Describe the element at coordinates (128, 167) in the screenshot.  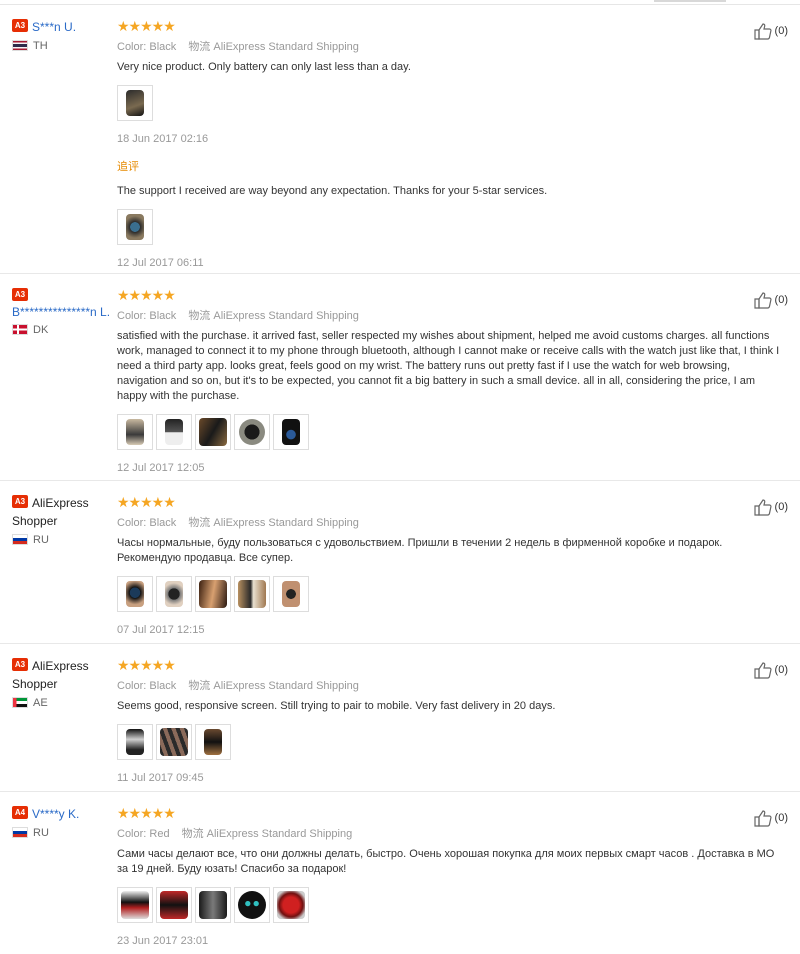
I see `additional-review-label: 追评` at that location.